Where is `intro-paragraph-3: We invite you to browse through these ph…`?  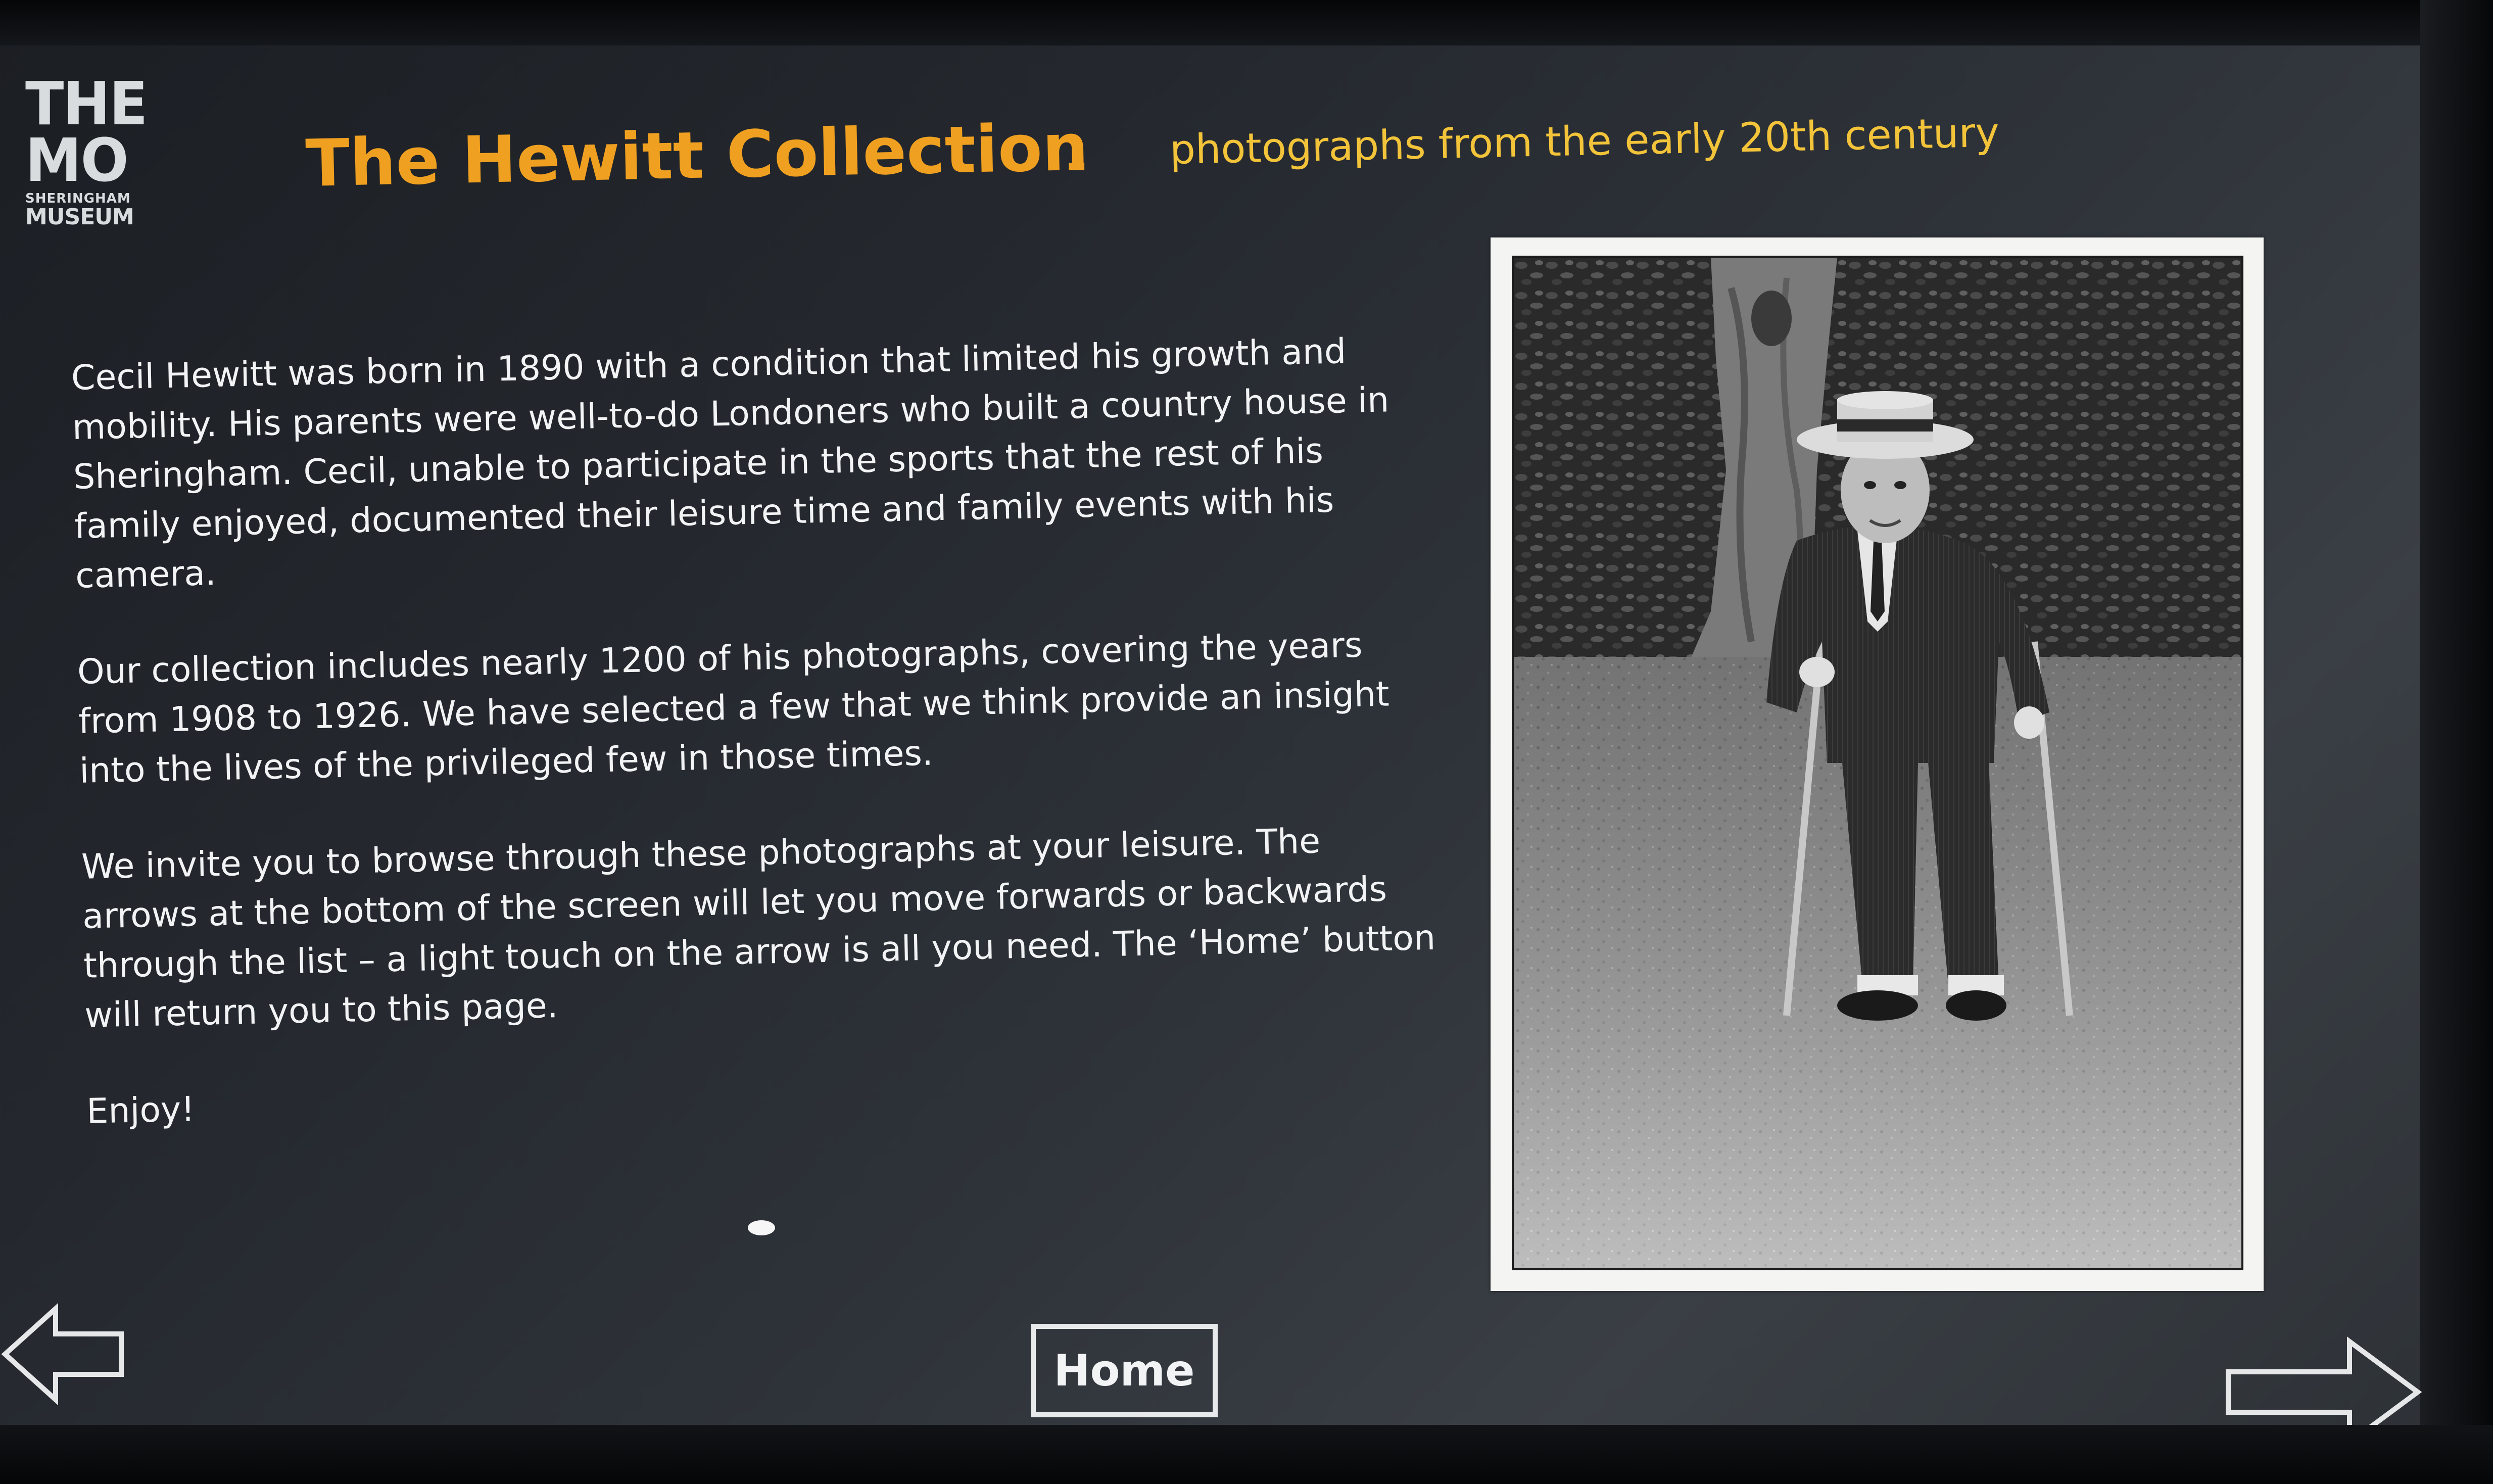 intro-paragraph-3: We invite you to browse through these ph… is located at coordinates (758, 928).